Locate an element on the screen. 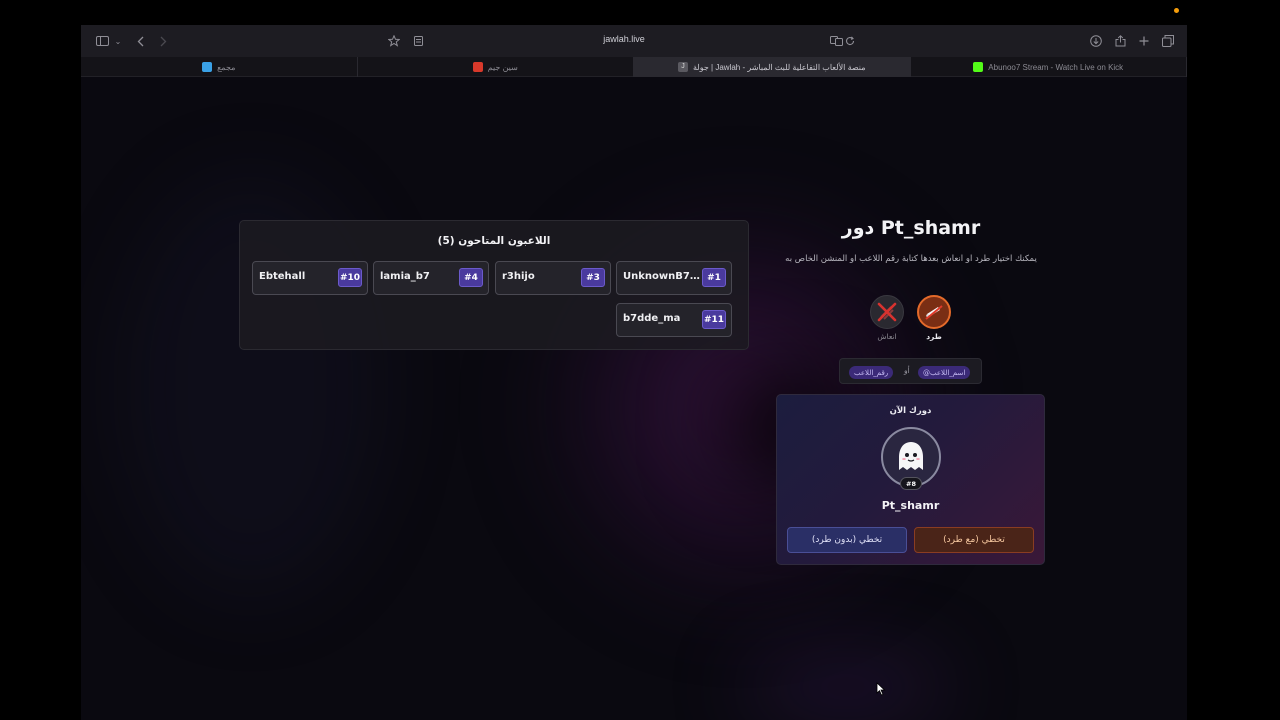  your-turn-now-label: دورك الآن is located at coordinates (910, 411).